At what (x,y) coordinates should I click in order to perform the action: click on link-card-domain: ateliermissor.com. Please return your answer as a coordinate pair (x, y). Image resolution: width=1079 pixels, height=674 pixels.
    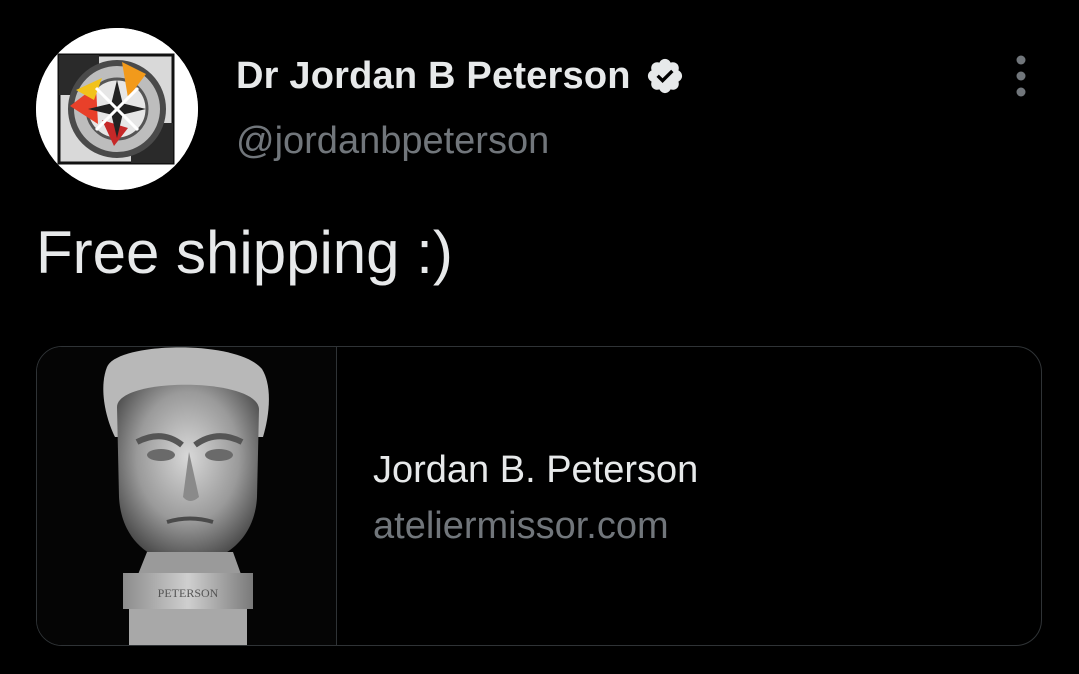
    Looking at the image, I should click on (521, 526).